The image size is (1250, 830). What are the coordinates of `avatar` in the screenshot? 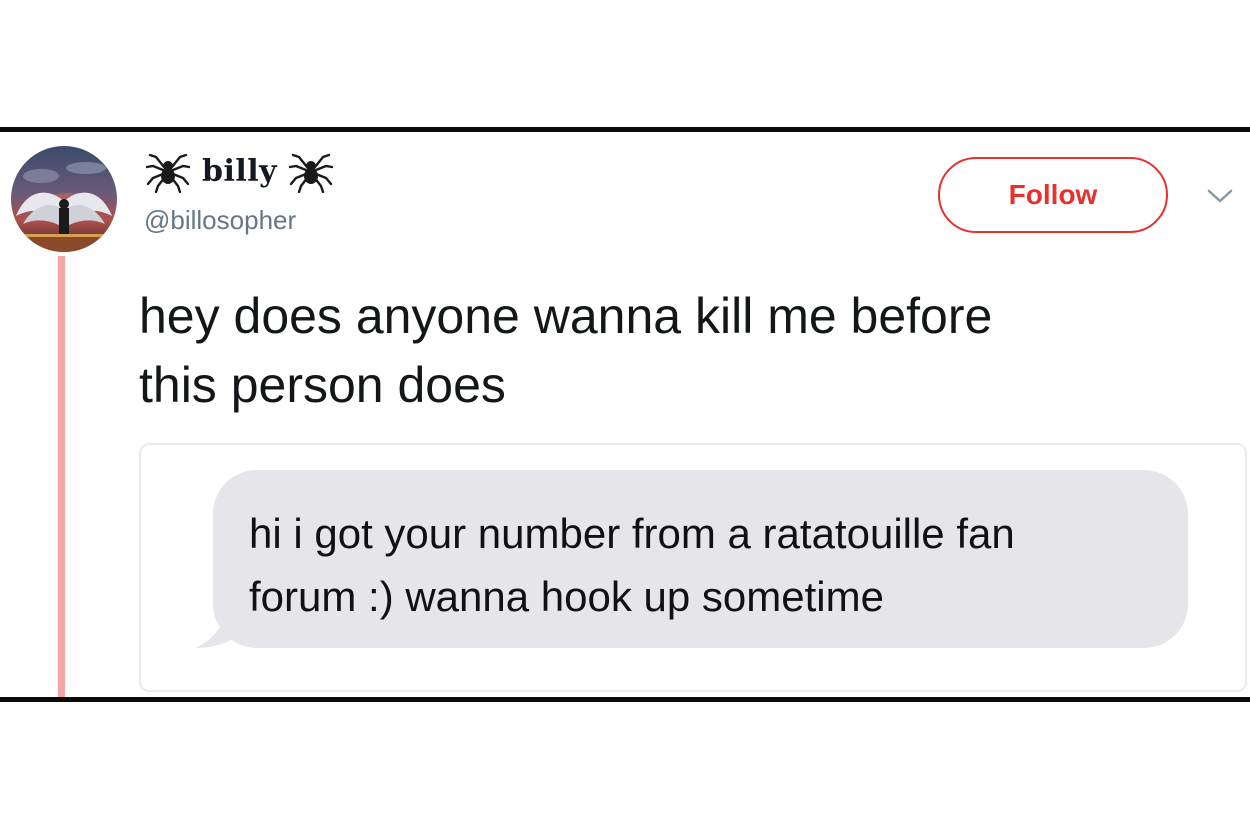 It's located at (64, 199).